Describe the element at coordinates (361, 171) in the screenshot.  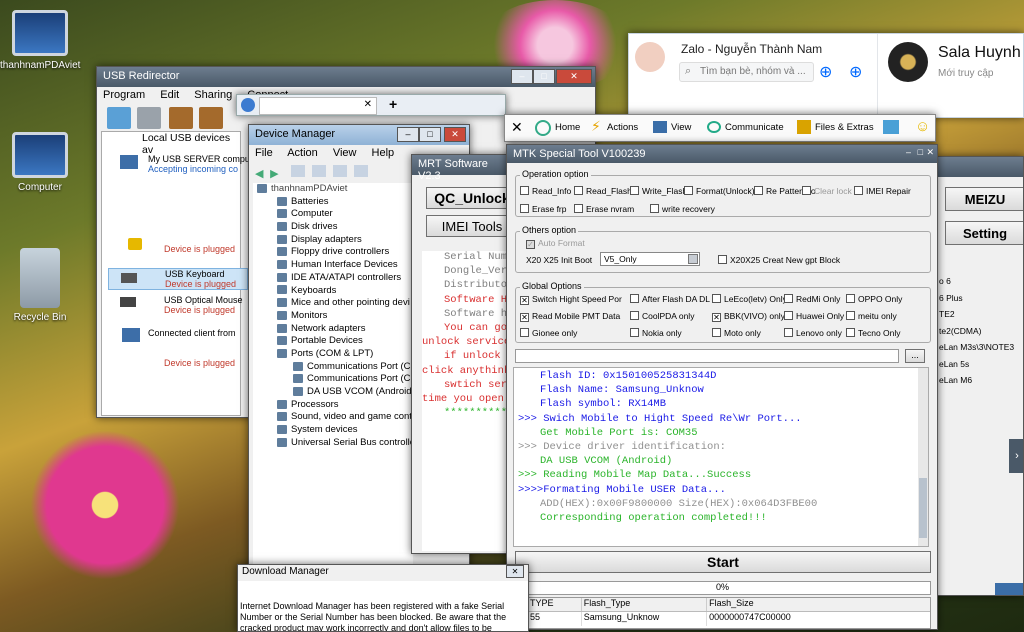
I see `update-driver-icon` at that location.